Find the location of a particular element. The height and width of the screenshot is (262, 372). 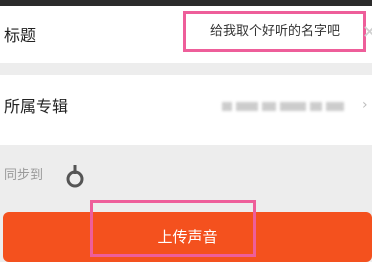

section-divider is located at coordinates (186, 69).